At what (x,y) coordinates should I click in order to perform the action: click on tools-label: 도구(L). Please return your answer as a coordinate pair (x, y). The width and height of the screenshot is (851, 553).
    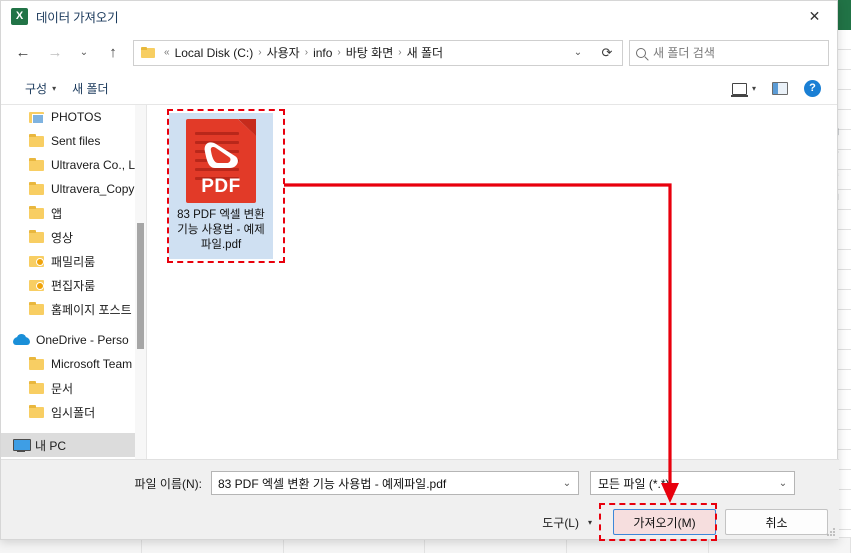
    Looking at the image, I should click on (560, 522).